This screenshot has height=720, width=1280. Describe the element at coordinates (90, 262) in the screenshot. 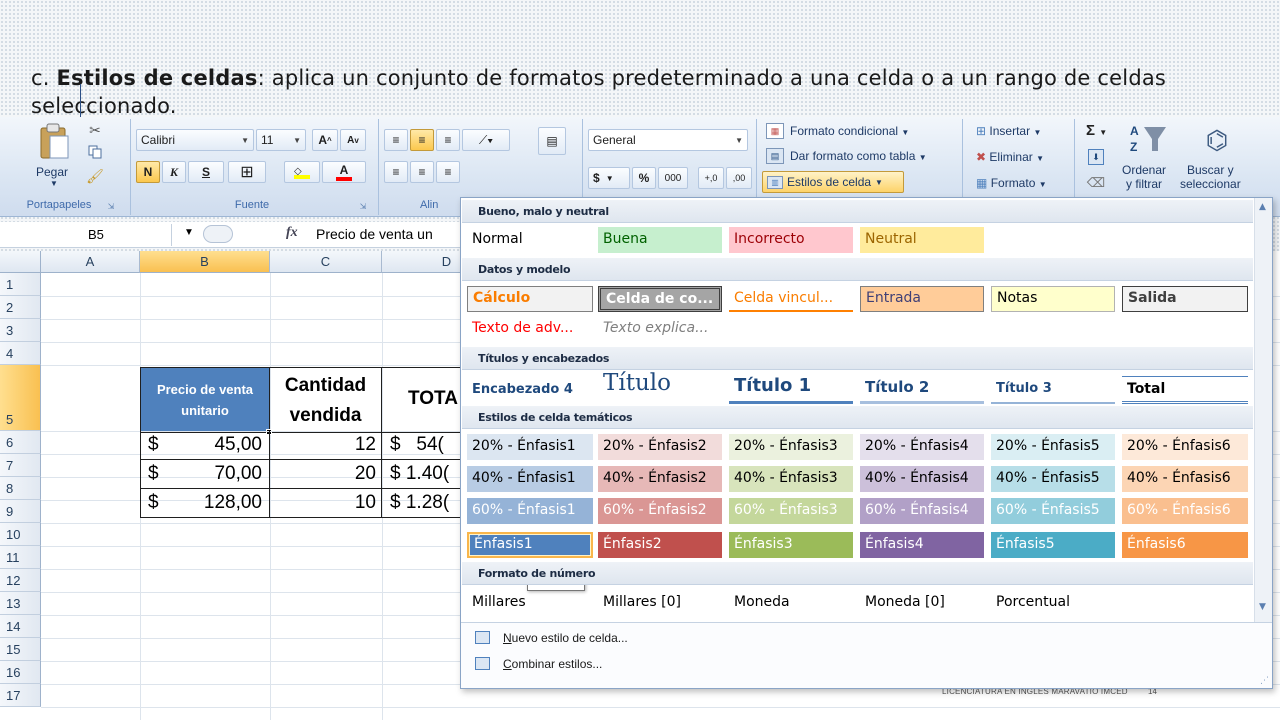

I see `column-header-a: A` at that location.